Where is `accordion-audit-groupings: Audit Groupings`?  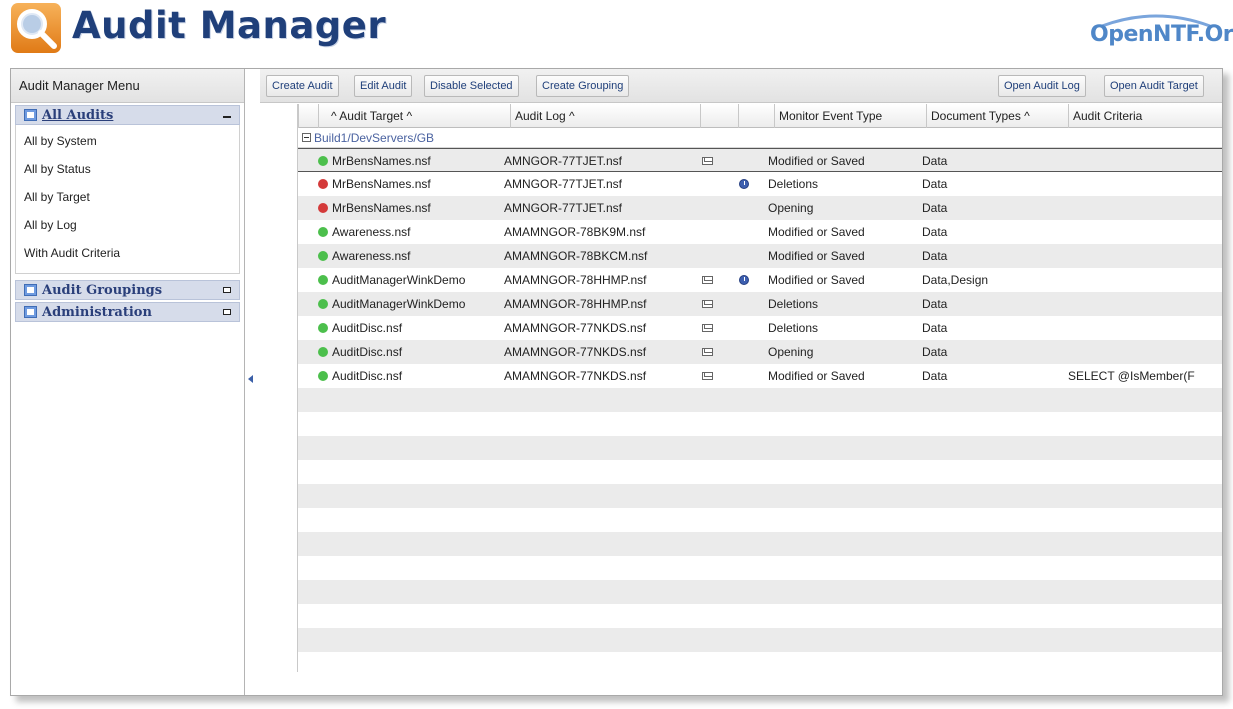 accordion-audit-groupings: Audit Groupings is located at coordinates (127, 290).